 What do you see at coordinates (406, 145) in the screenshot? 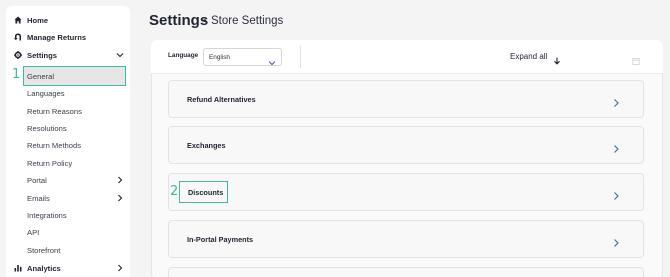
I see `section-exchanges: Exchanges` at bounding box center [406, 145].